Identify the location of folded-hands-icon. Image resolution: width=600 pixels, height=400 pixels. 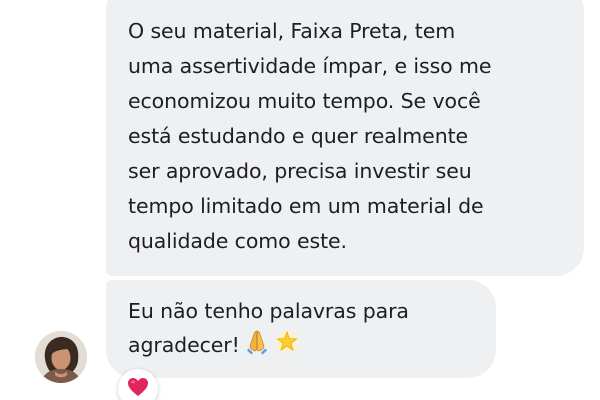
(257, 347).